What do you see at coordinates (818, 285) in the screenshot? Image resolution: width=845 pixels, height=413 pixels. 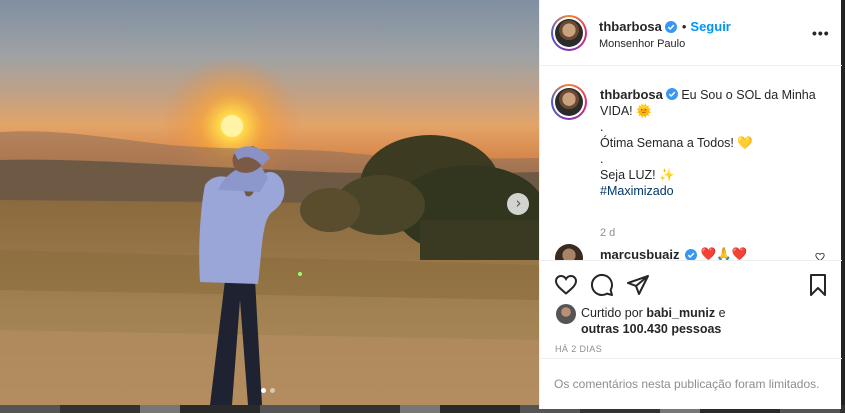 I see `save-bookmark-icon` at bounding box center [818, 285].